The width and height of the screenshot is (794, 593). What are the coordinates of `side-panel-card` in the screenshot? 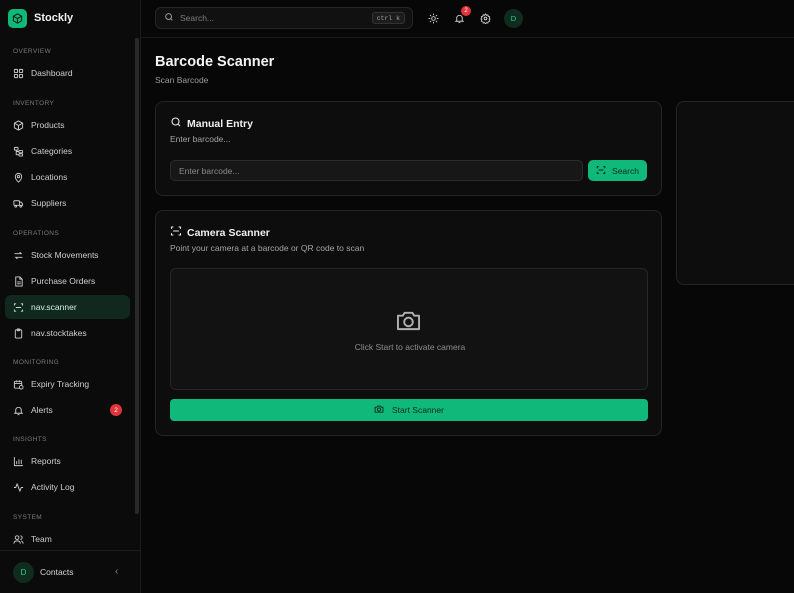 It's located at (735, 193).